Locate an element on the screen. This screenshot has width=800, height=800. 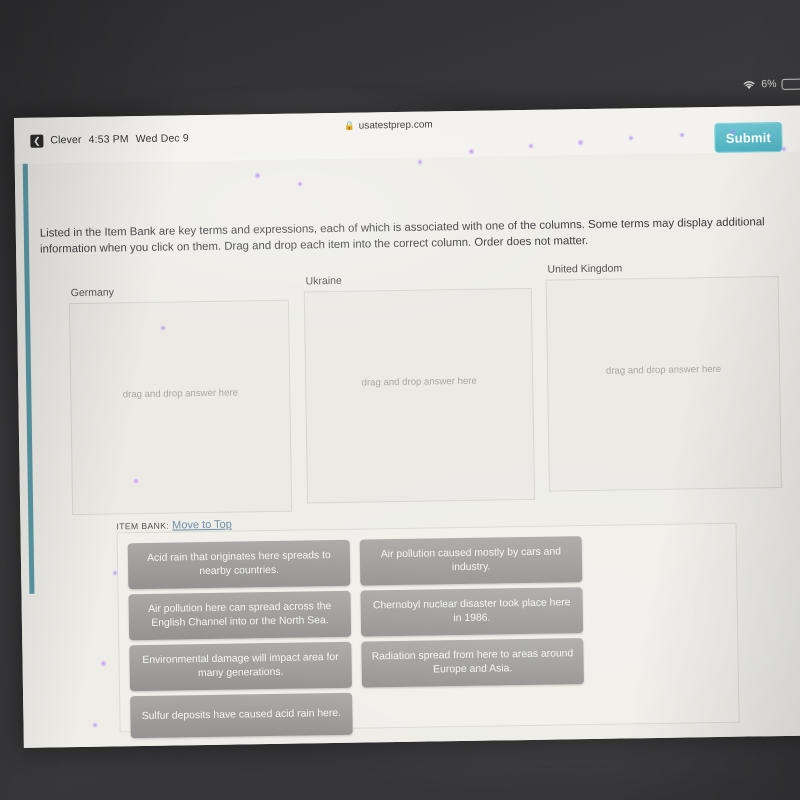
clever-app-label: Clever is located at coordinates (66, 140).